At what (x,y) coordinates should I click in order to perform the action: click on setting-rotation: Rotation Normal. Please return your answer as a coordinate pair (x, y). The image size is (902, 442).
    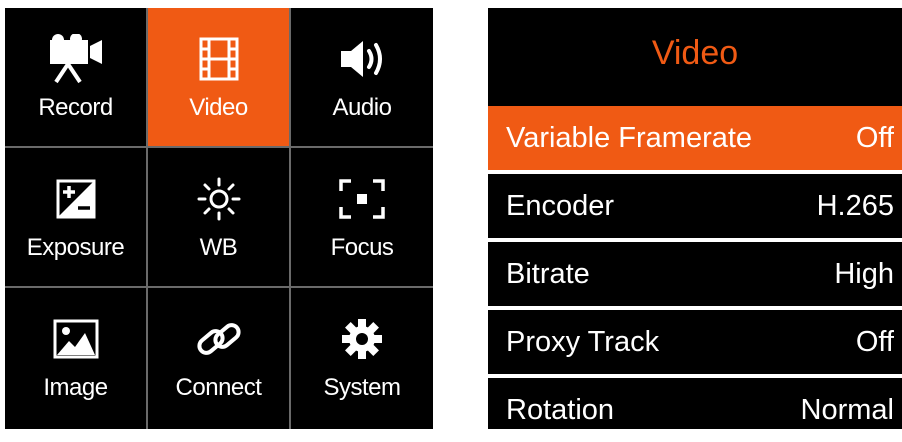
    Looking at the image, I should click on (695, 410).